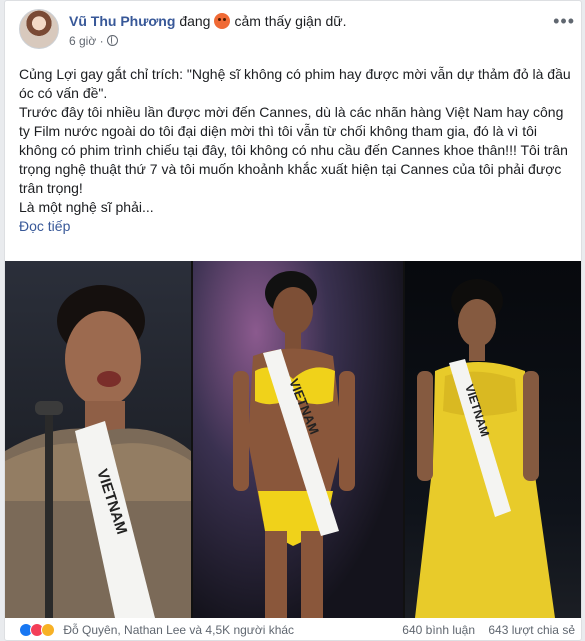 Image resolution: width=585 pixels, height=641 pixels. I want to click on more-options-icon: •••, so click(564, 21).